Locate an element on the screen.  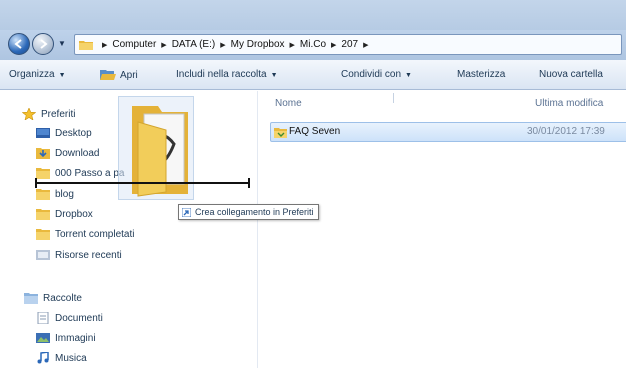
history-dropdown-icon: ▼ is located at coordinates (62, 43).